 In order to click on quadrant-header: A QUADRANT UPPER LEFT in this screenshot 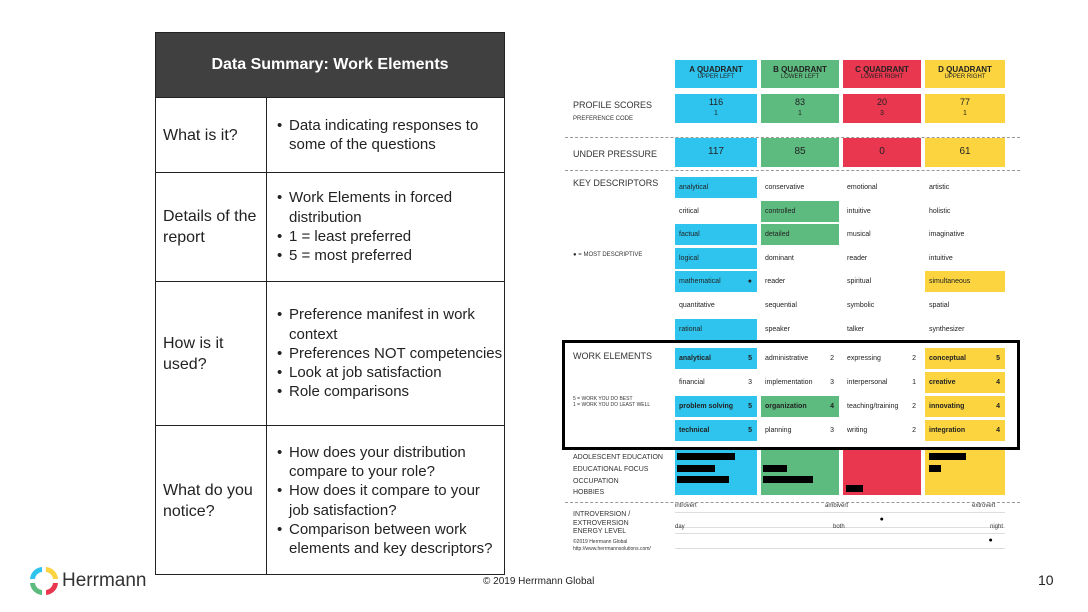, I will do `click(716, 74)`.